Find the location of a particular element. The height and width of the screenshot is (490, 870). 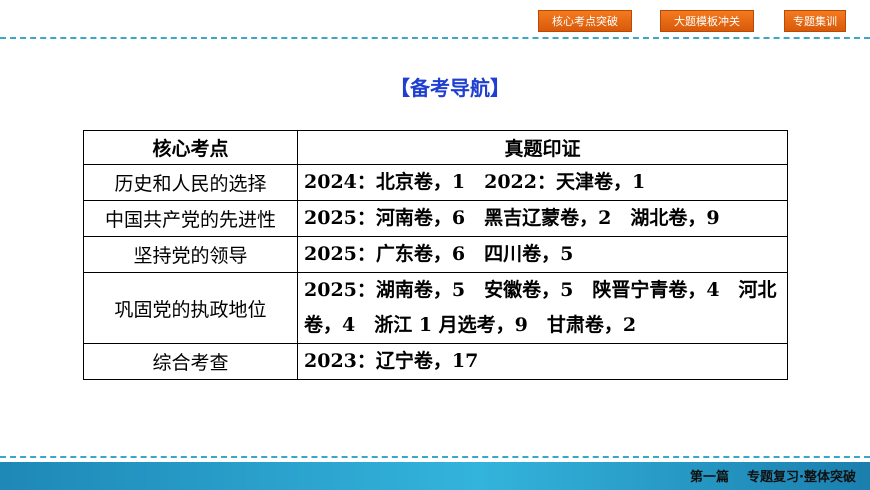

header-divider is located at coordinates (435, 38).